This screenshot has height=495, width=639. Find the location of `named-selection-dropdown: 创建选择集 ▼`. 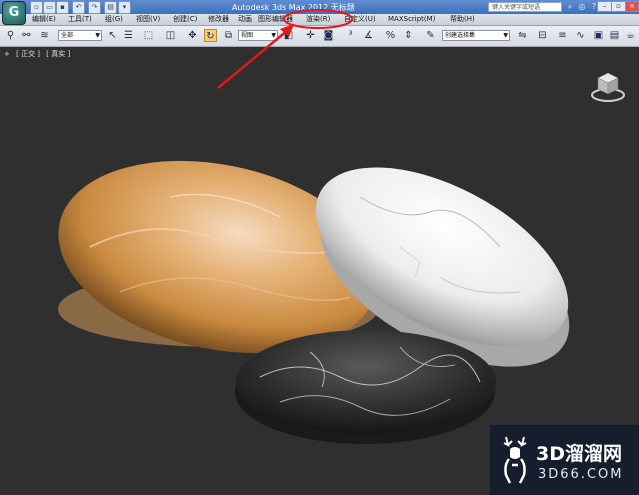

named-selection-dropdown: 创建选择集 ▼ is located at coordinates (476, 35).